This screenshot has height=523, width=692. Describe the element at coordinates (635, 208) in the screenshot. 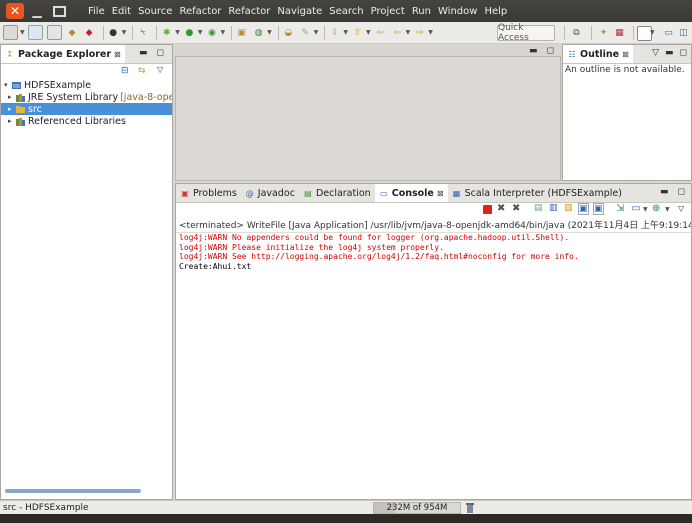

I see `display-selected-console-icon: ▭` at that location.